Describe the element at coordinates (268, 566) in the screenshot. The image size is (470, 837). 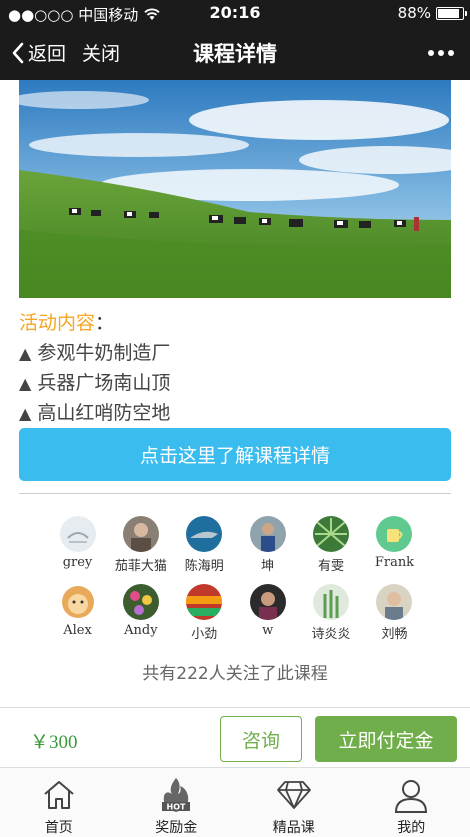
I see `follower-name: 坤` at that location.